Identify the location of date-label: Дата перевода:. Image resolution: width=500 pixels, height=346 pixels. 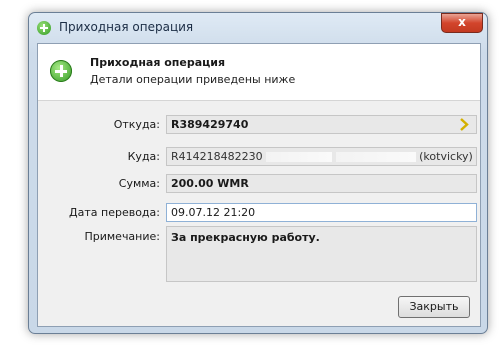
(114, 212).